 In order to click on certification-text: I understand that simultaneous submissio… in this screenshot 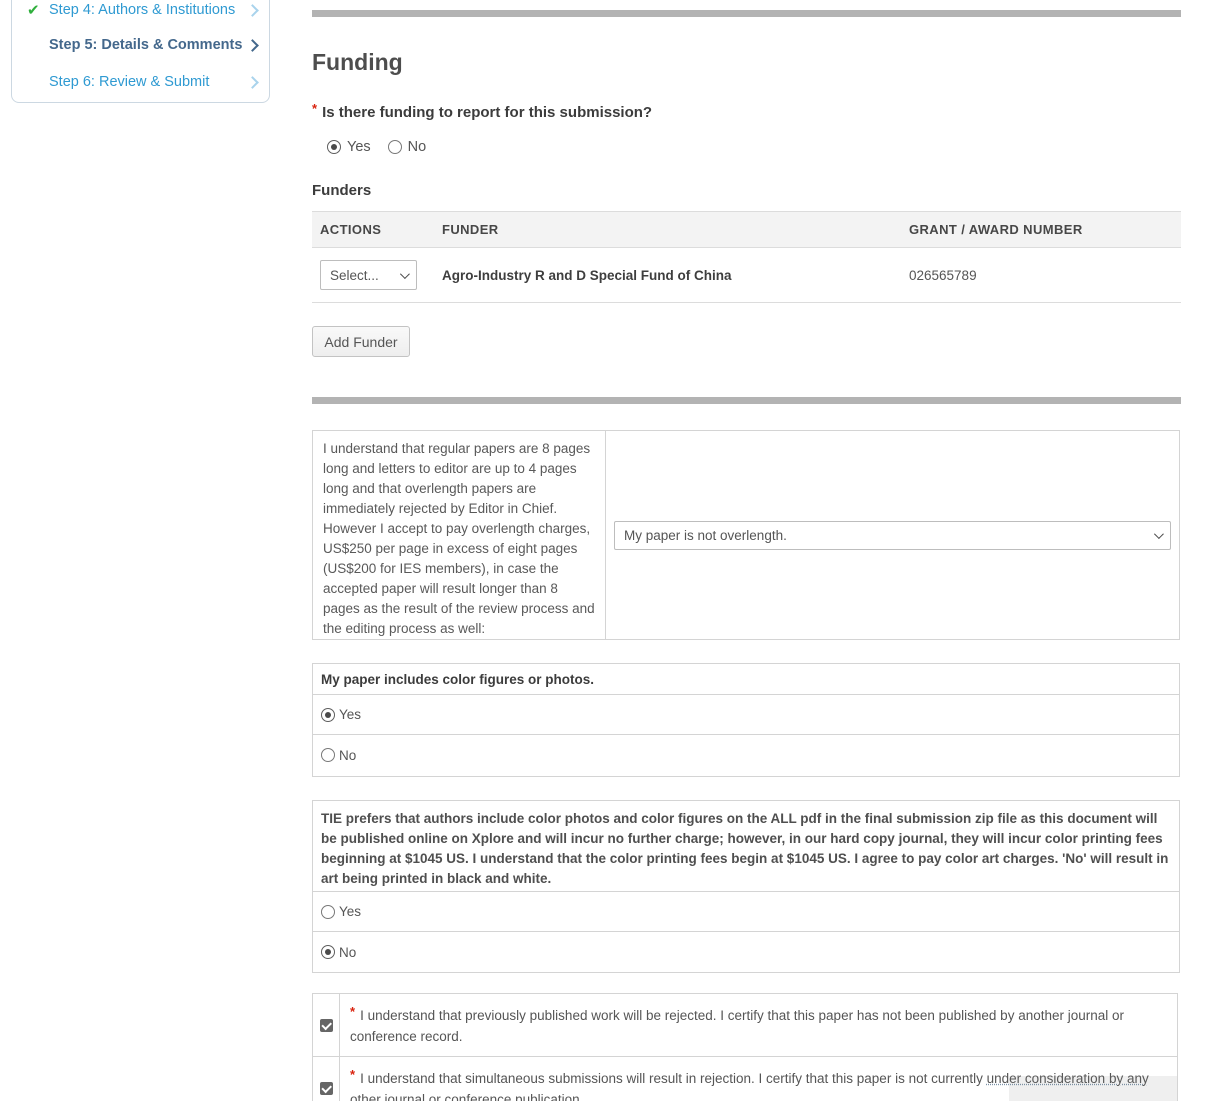, I will do `click(673, 1078)`.